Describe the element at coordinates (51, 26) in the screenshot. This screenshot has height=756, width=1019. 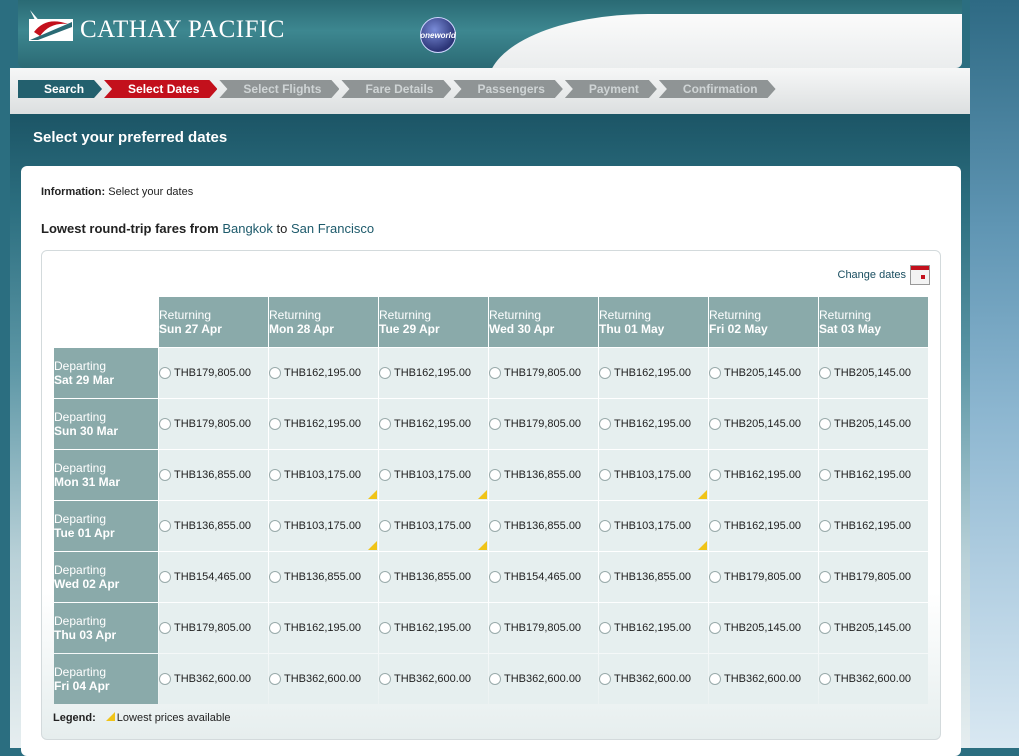
I see `brushwing-logo-icon` at that location.